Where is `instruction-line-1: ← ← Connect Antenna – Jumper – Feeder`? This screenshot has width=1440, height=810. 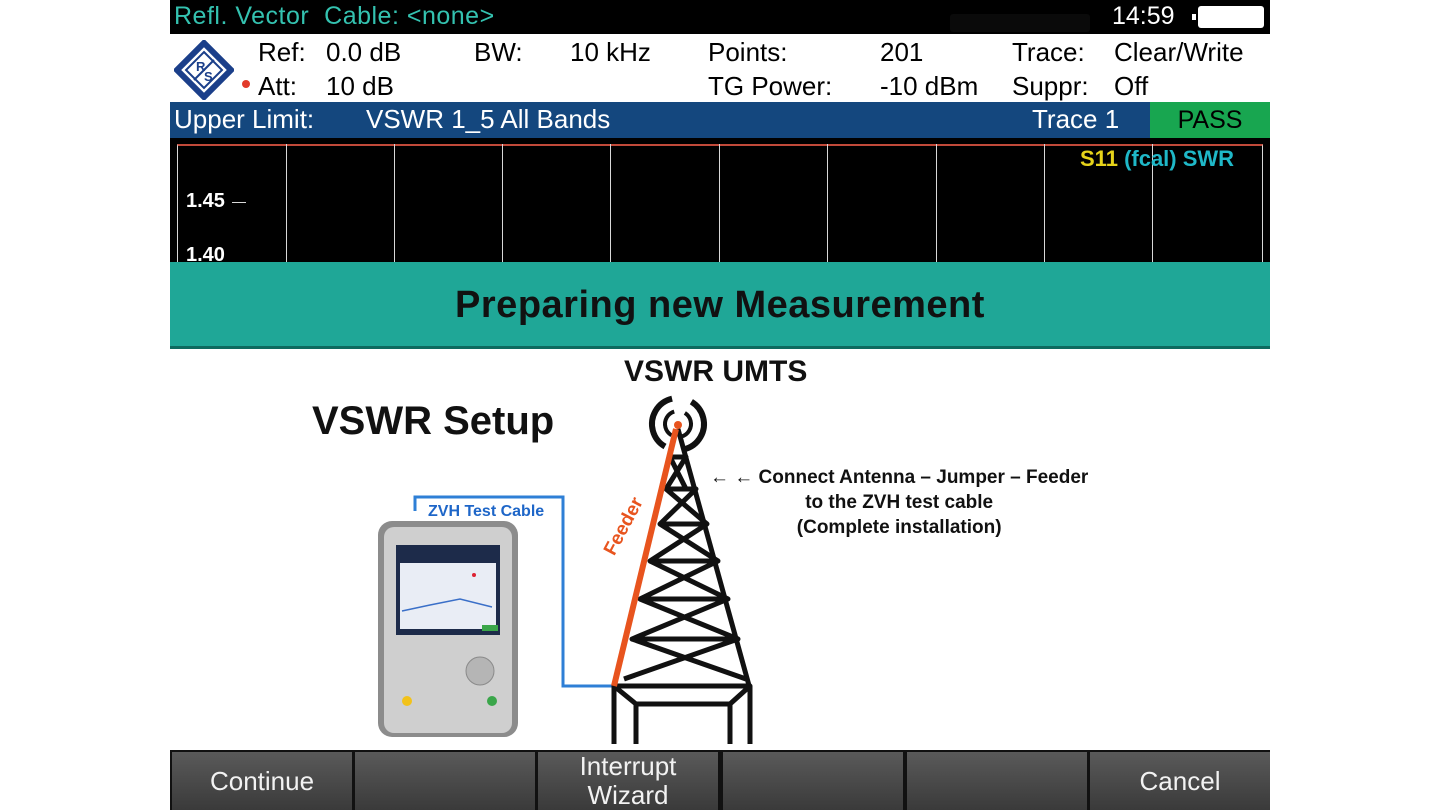 instruction-line-1: ← ← Connect Antenna – Jumper – Feeder is located at coordinates (899, 477).